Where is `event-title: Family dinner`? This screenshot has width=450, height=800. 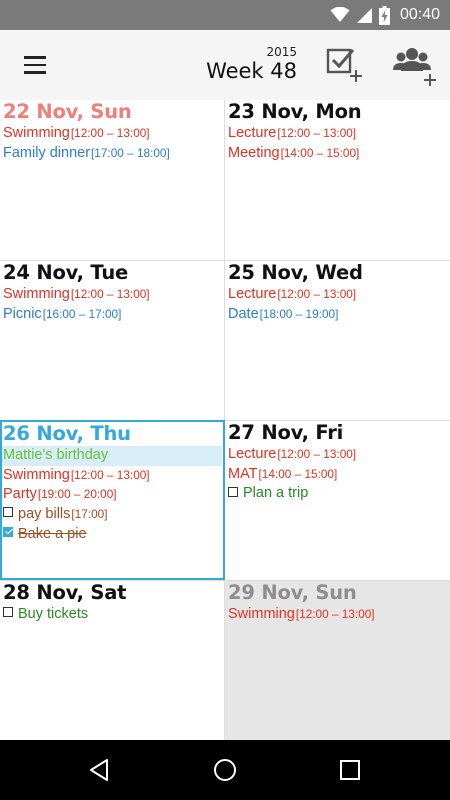 event-title: Family dinner is located at coordinates (47, 152).